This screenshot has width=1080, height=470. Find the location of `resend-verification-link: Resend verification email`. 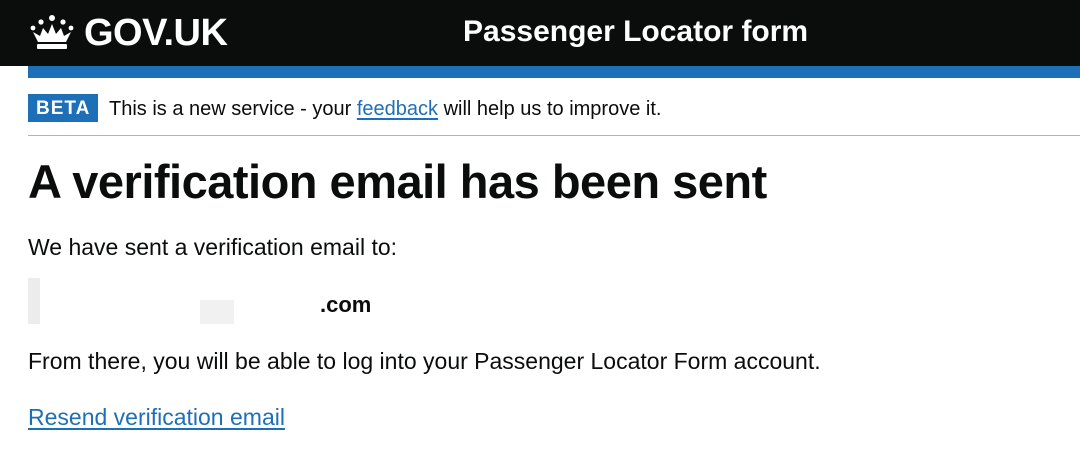

resend-verification-link: Resend verification email is located at coordinates (156, 417).